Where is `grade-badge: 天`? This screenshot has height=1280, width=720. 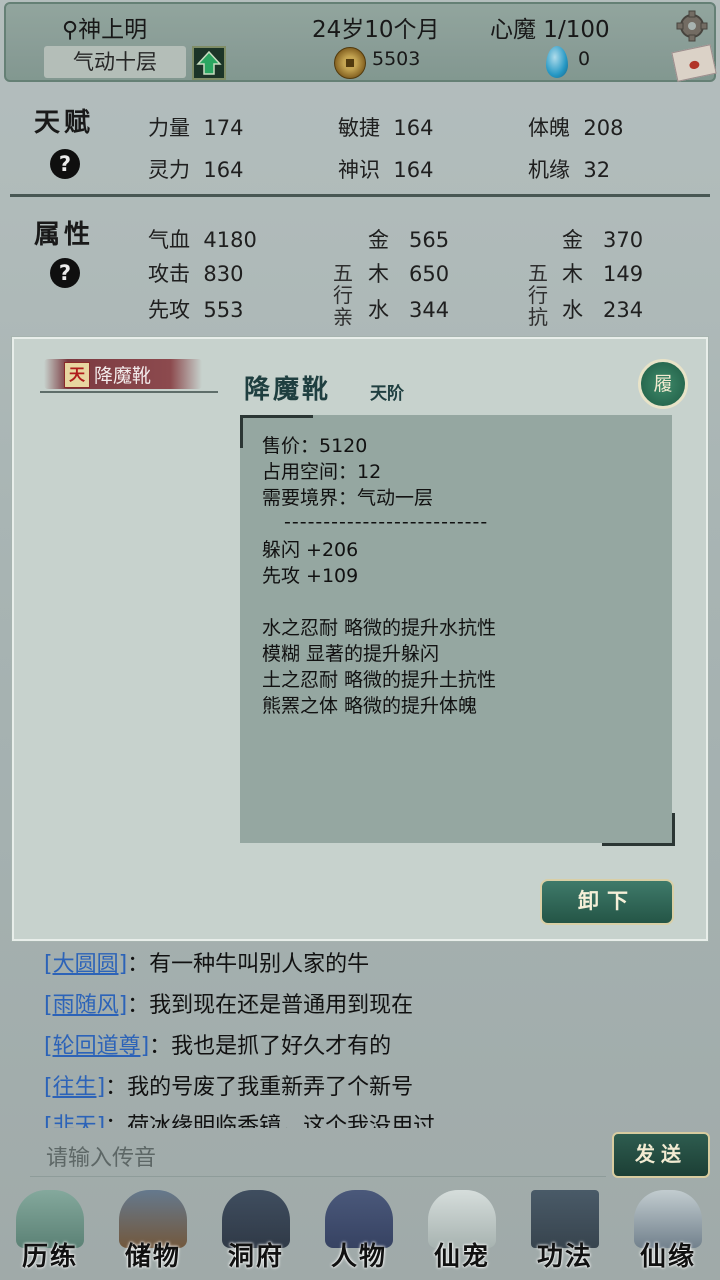
grade-badge: 天 is located at coordinates (77, 375).